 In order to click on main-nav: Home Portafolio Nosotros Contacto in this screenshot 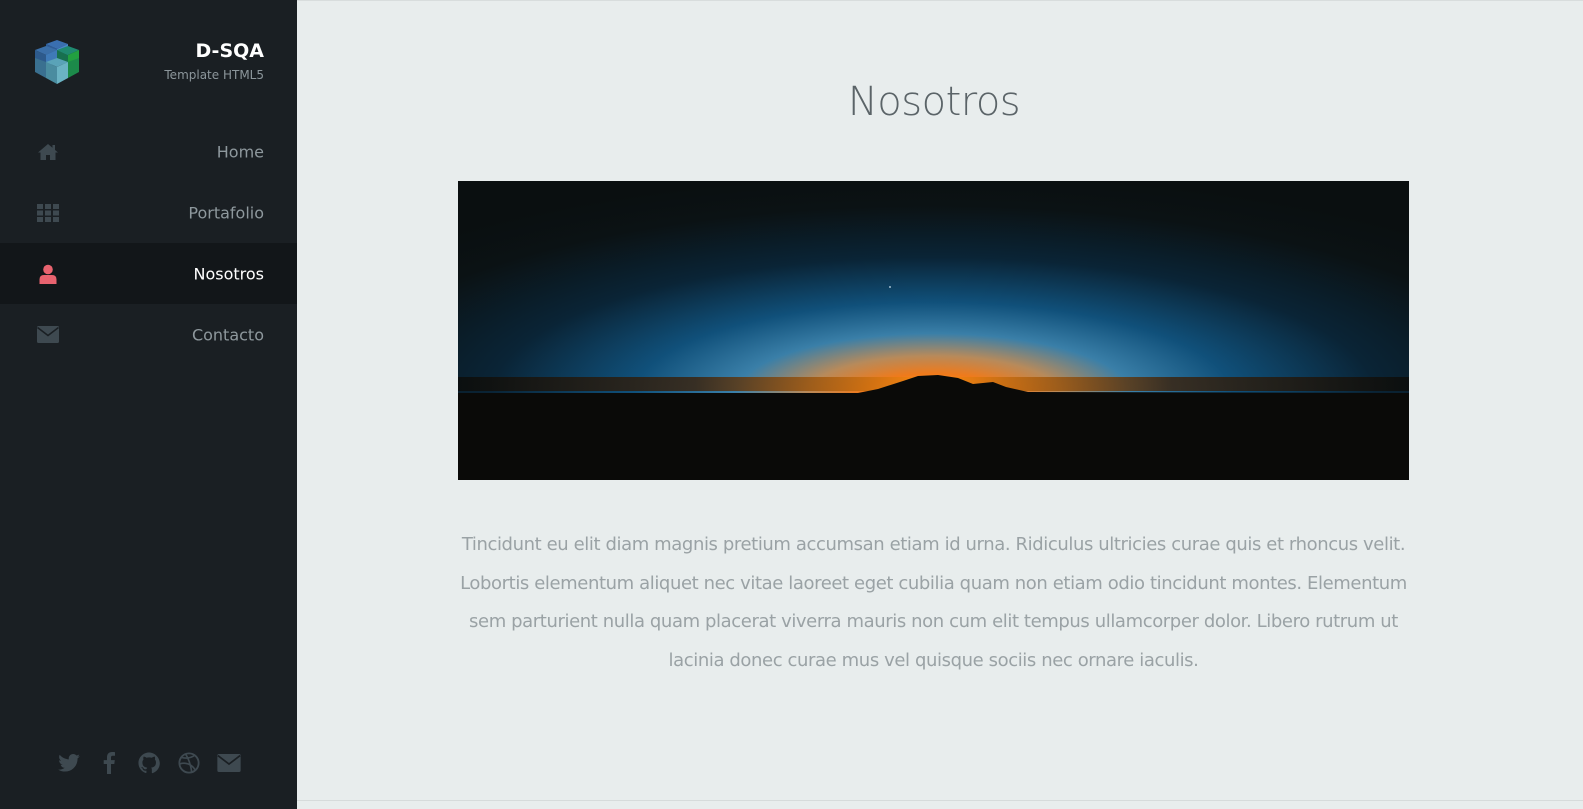, I will do `click(148, 243)`.